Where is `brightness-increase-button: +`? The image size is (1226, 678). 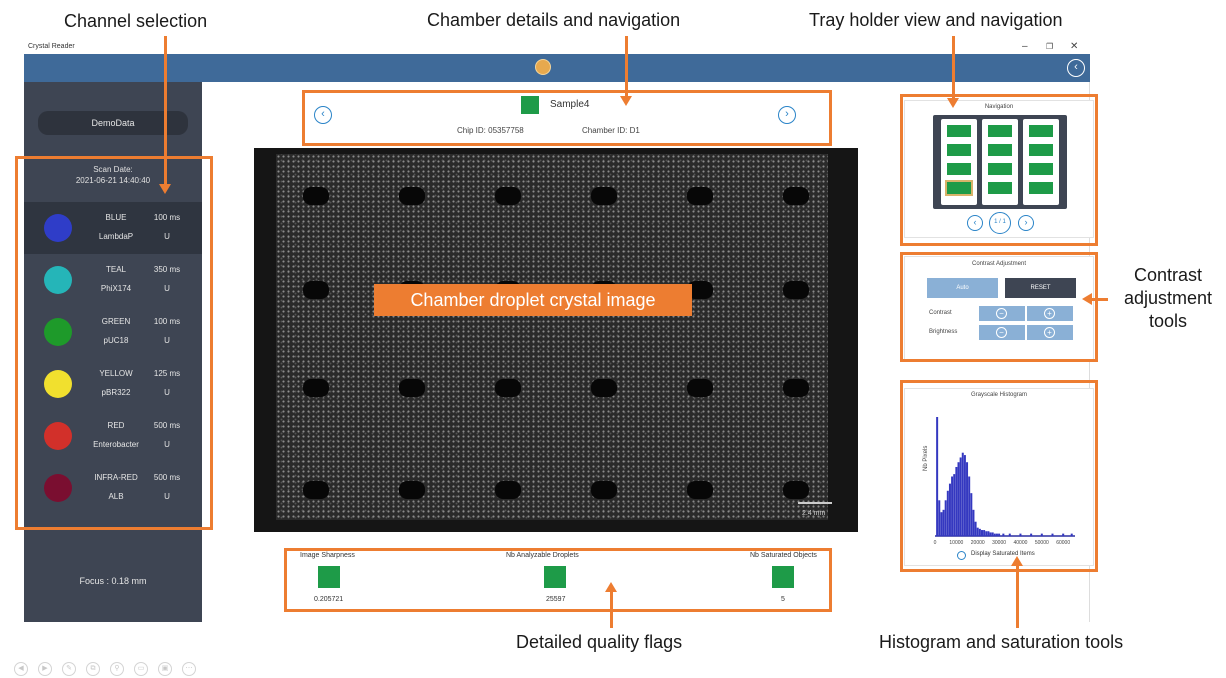
brightness-increase-button: + is located at coordinates (1050, 332).